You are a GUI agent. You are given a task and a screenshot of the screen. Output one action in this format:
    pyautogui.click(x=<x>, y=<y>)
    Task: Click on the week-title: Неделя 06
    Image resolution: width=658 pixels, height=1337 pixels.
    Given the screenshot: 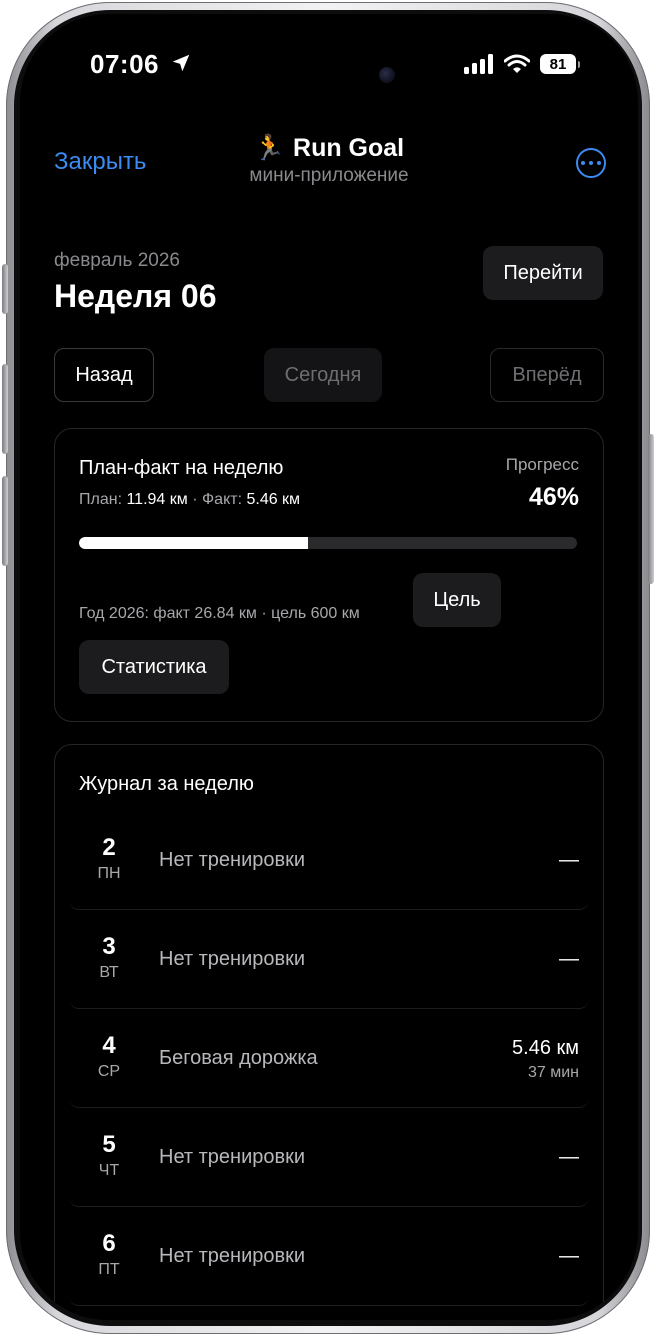 What is the action you would take?
    pyautogui.click(x=135, y=296)
    